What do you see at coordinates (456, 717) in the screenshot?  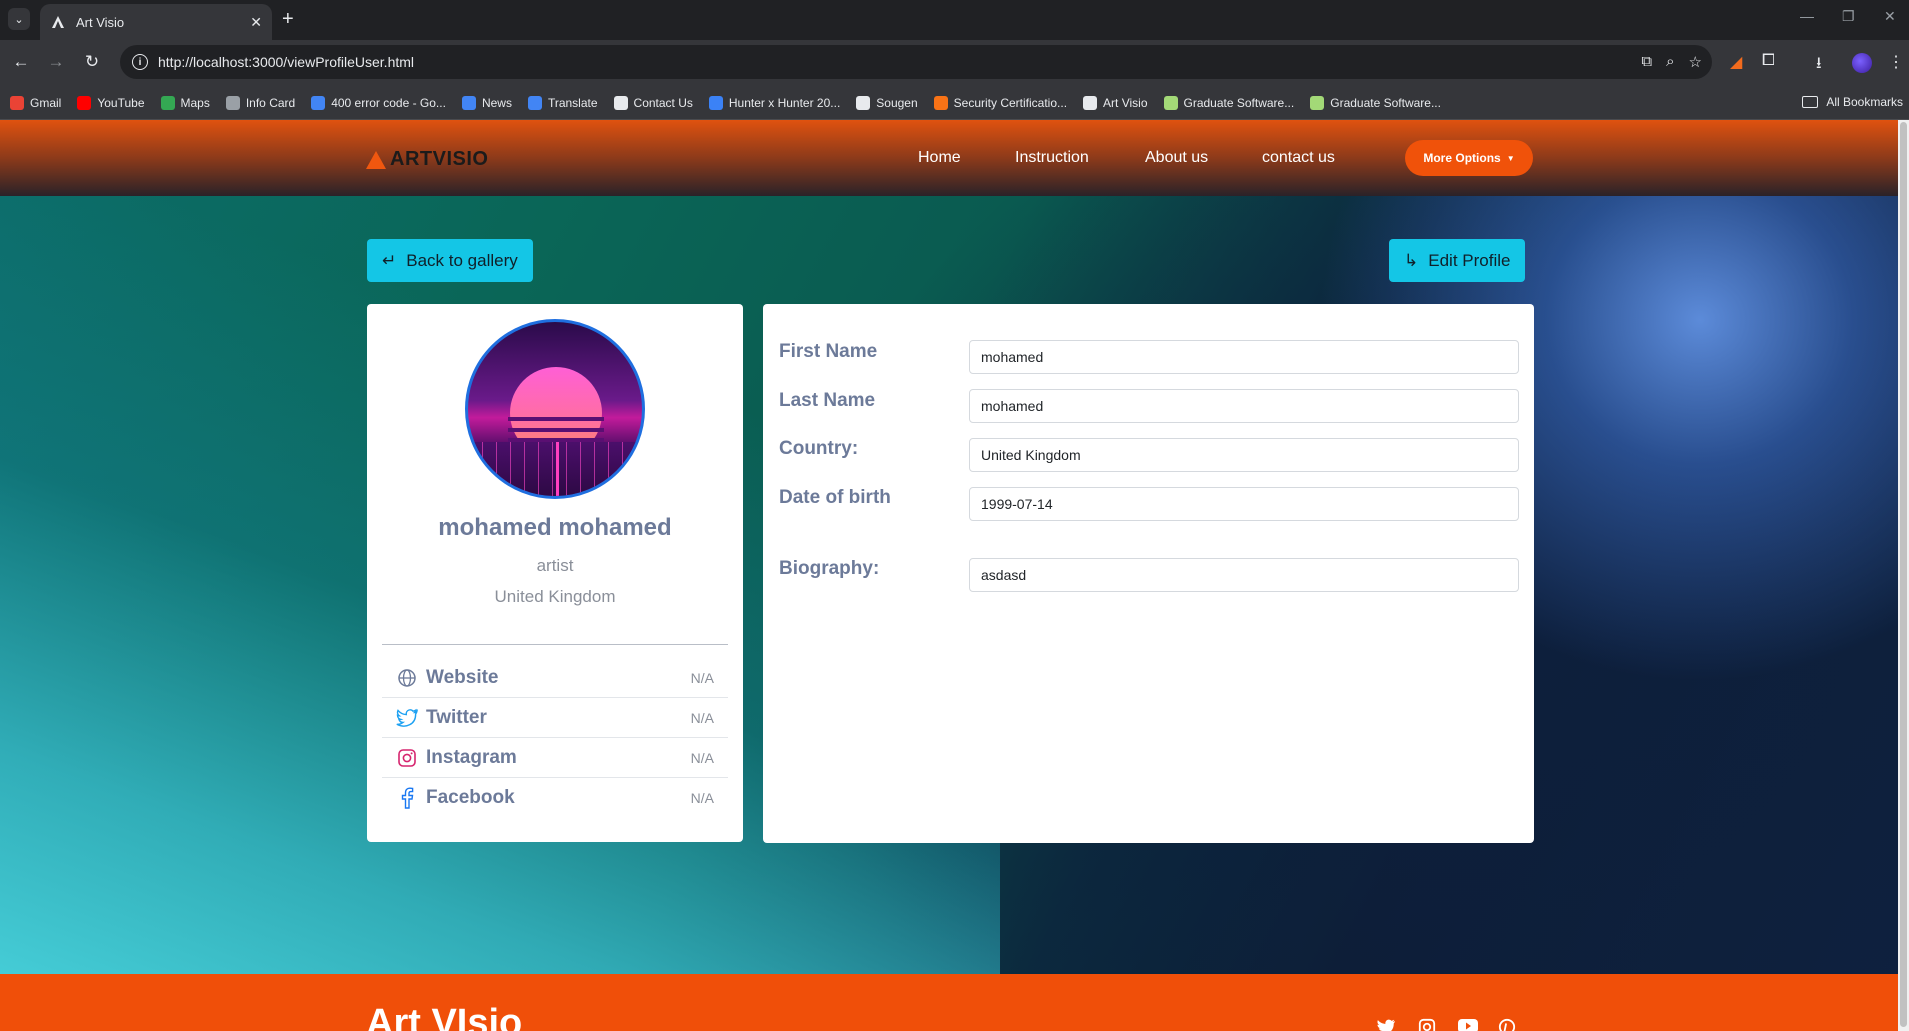 I see `social-name: Twitter` at bounding box center [456, 717].